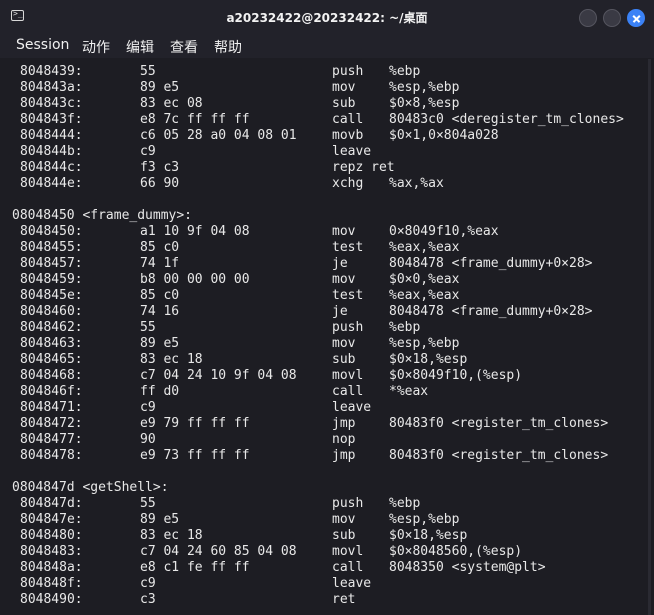 The image size is (654, 615). What do you see at coordinates (51, 87) in the screenshot?
I see `instruction-address: 804843a:` at bounding box center [51, 87].